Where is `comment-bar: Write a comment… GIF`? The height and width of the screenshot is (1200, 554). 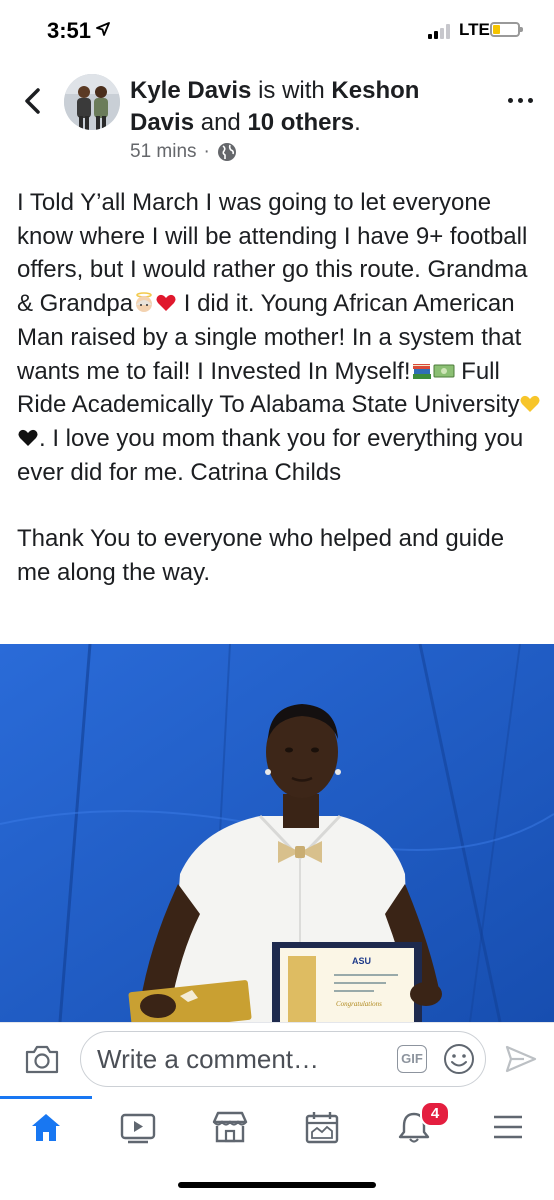 comment-bar: Write a comment… GIF is located at coordinates (277, 1059).